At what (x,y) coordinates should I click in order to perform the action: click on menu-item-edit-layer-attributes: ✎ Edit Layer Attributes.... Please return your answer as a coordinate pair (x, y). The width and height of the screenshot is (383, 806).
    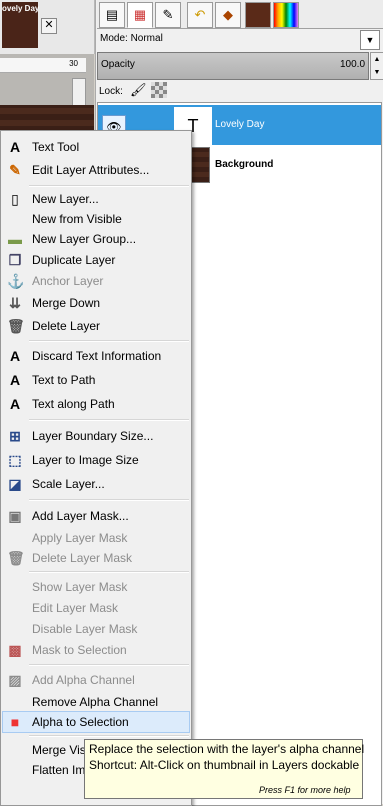
    Looking at the image, I should click on (96, 170).